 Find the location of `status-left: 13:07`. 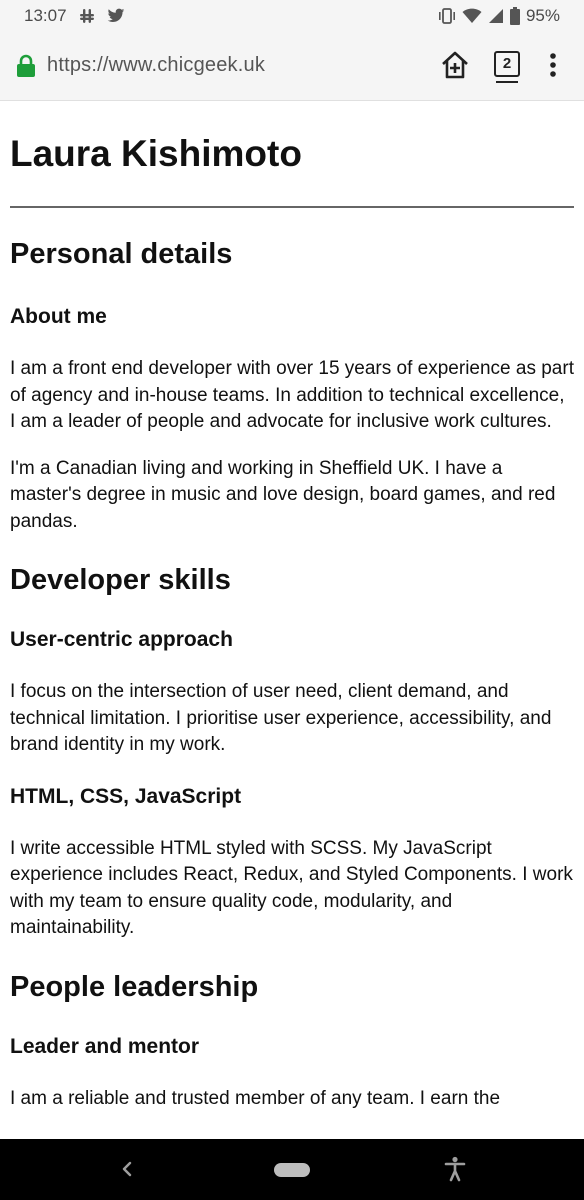

status-left: 13:07 is located at coordinates (74, 16).